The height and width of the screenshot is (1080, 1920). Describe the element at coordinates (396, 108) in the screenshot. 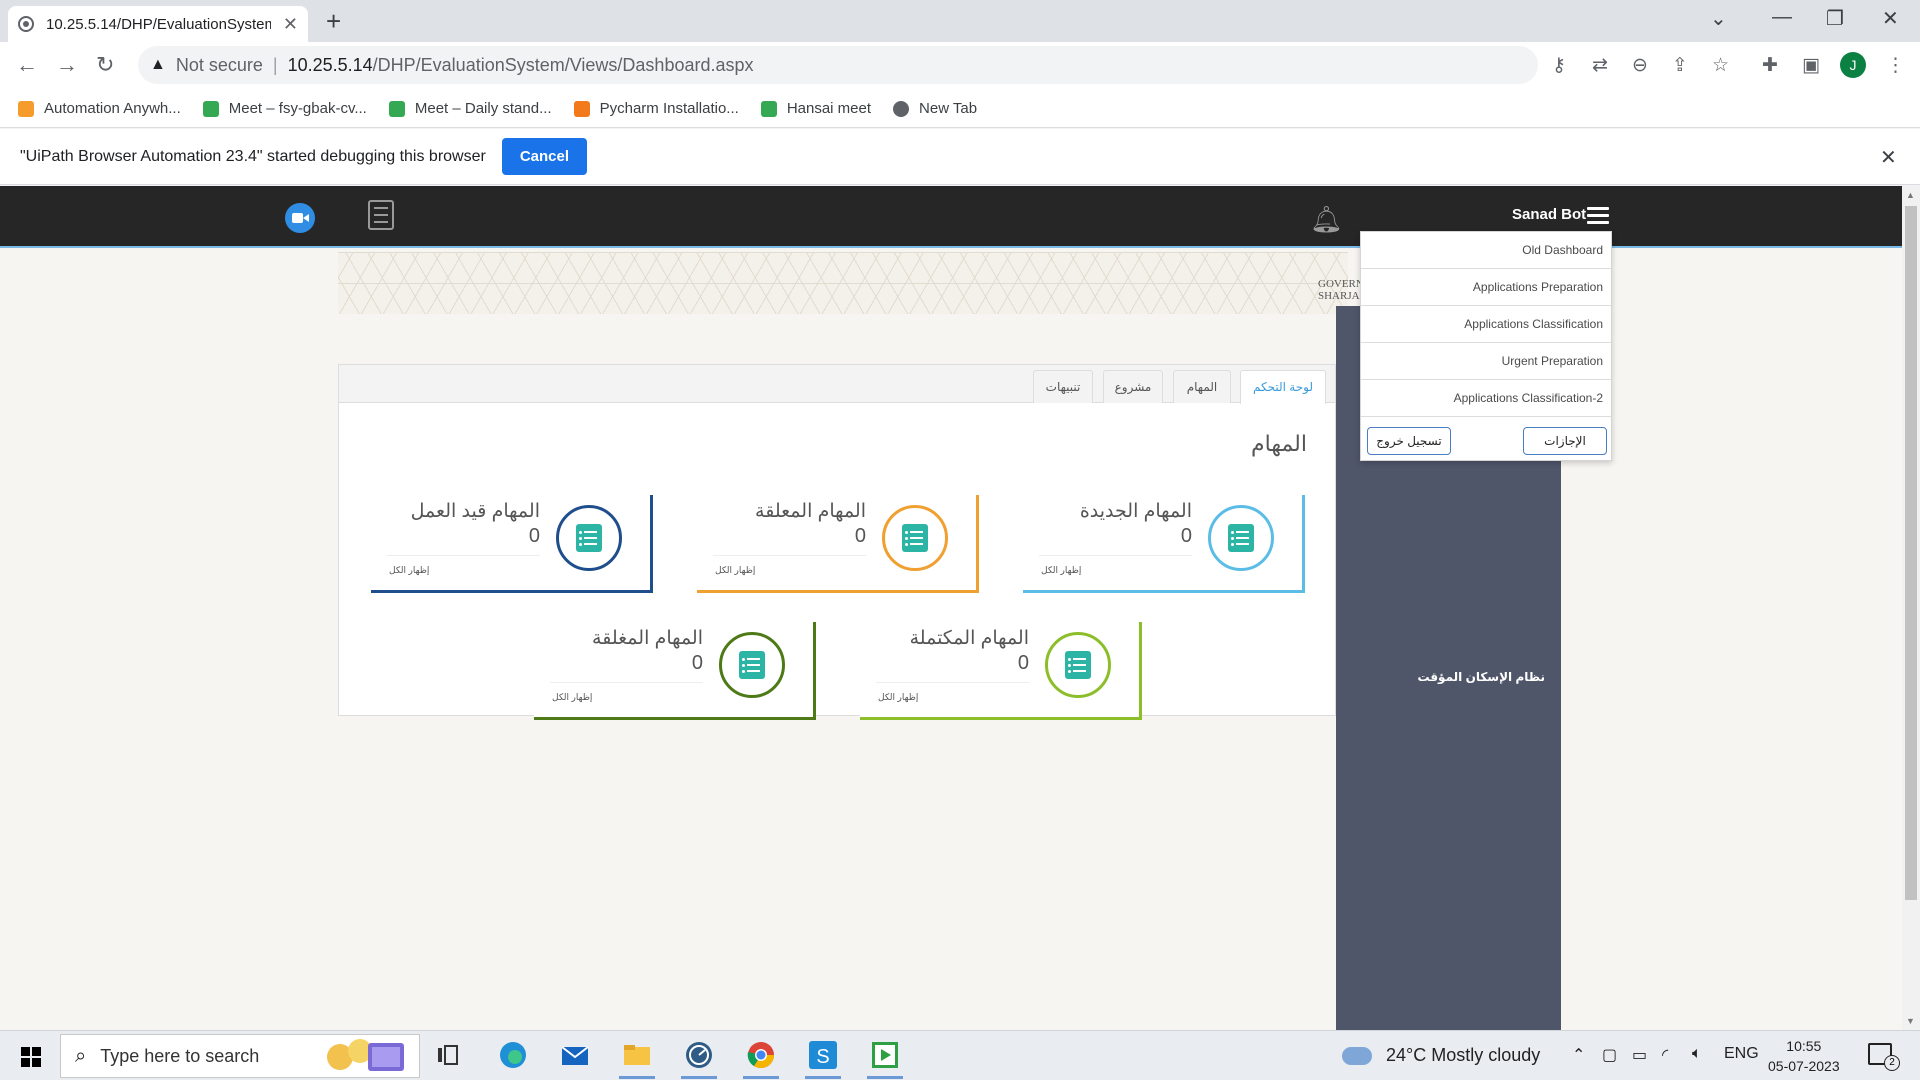

I see `google-meet-icon` at that location.